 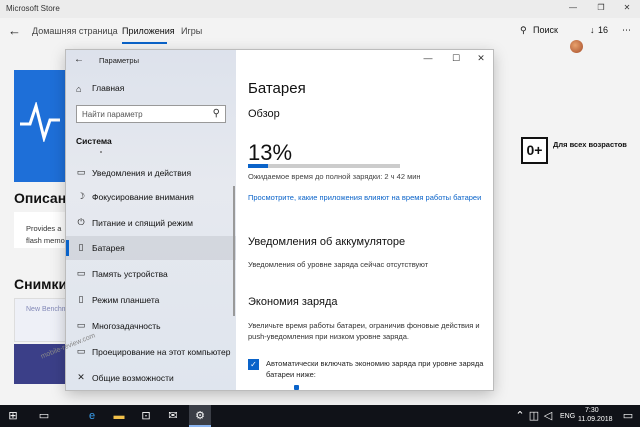 I want to click on edge-icon: e, so click(x=92, y=416).